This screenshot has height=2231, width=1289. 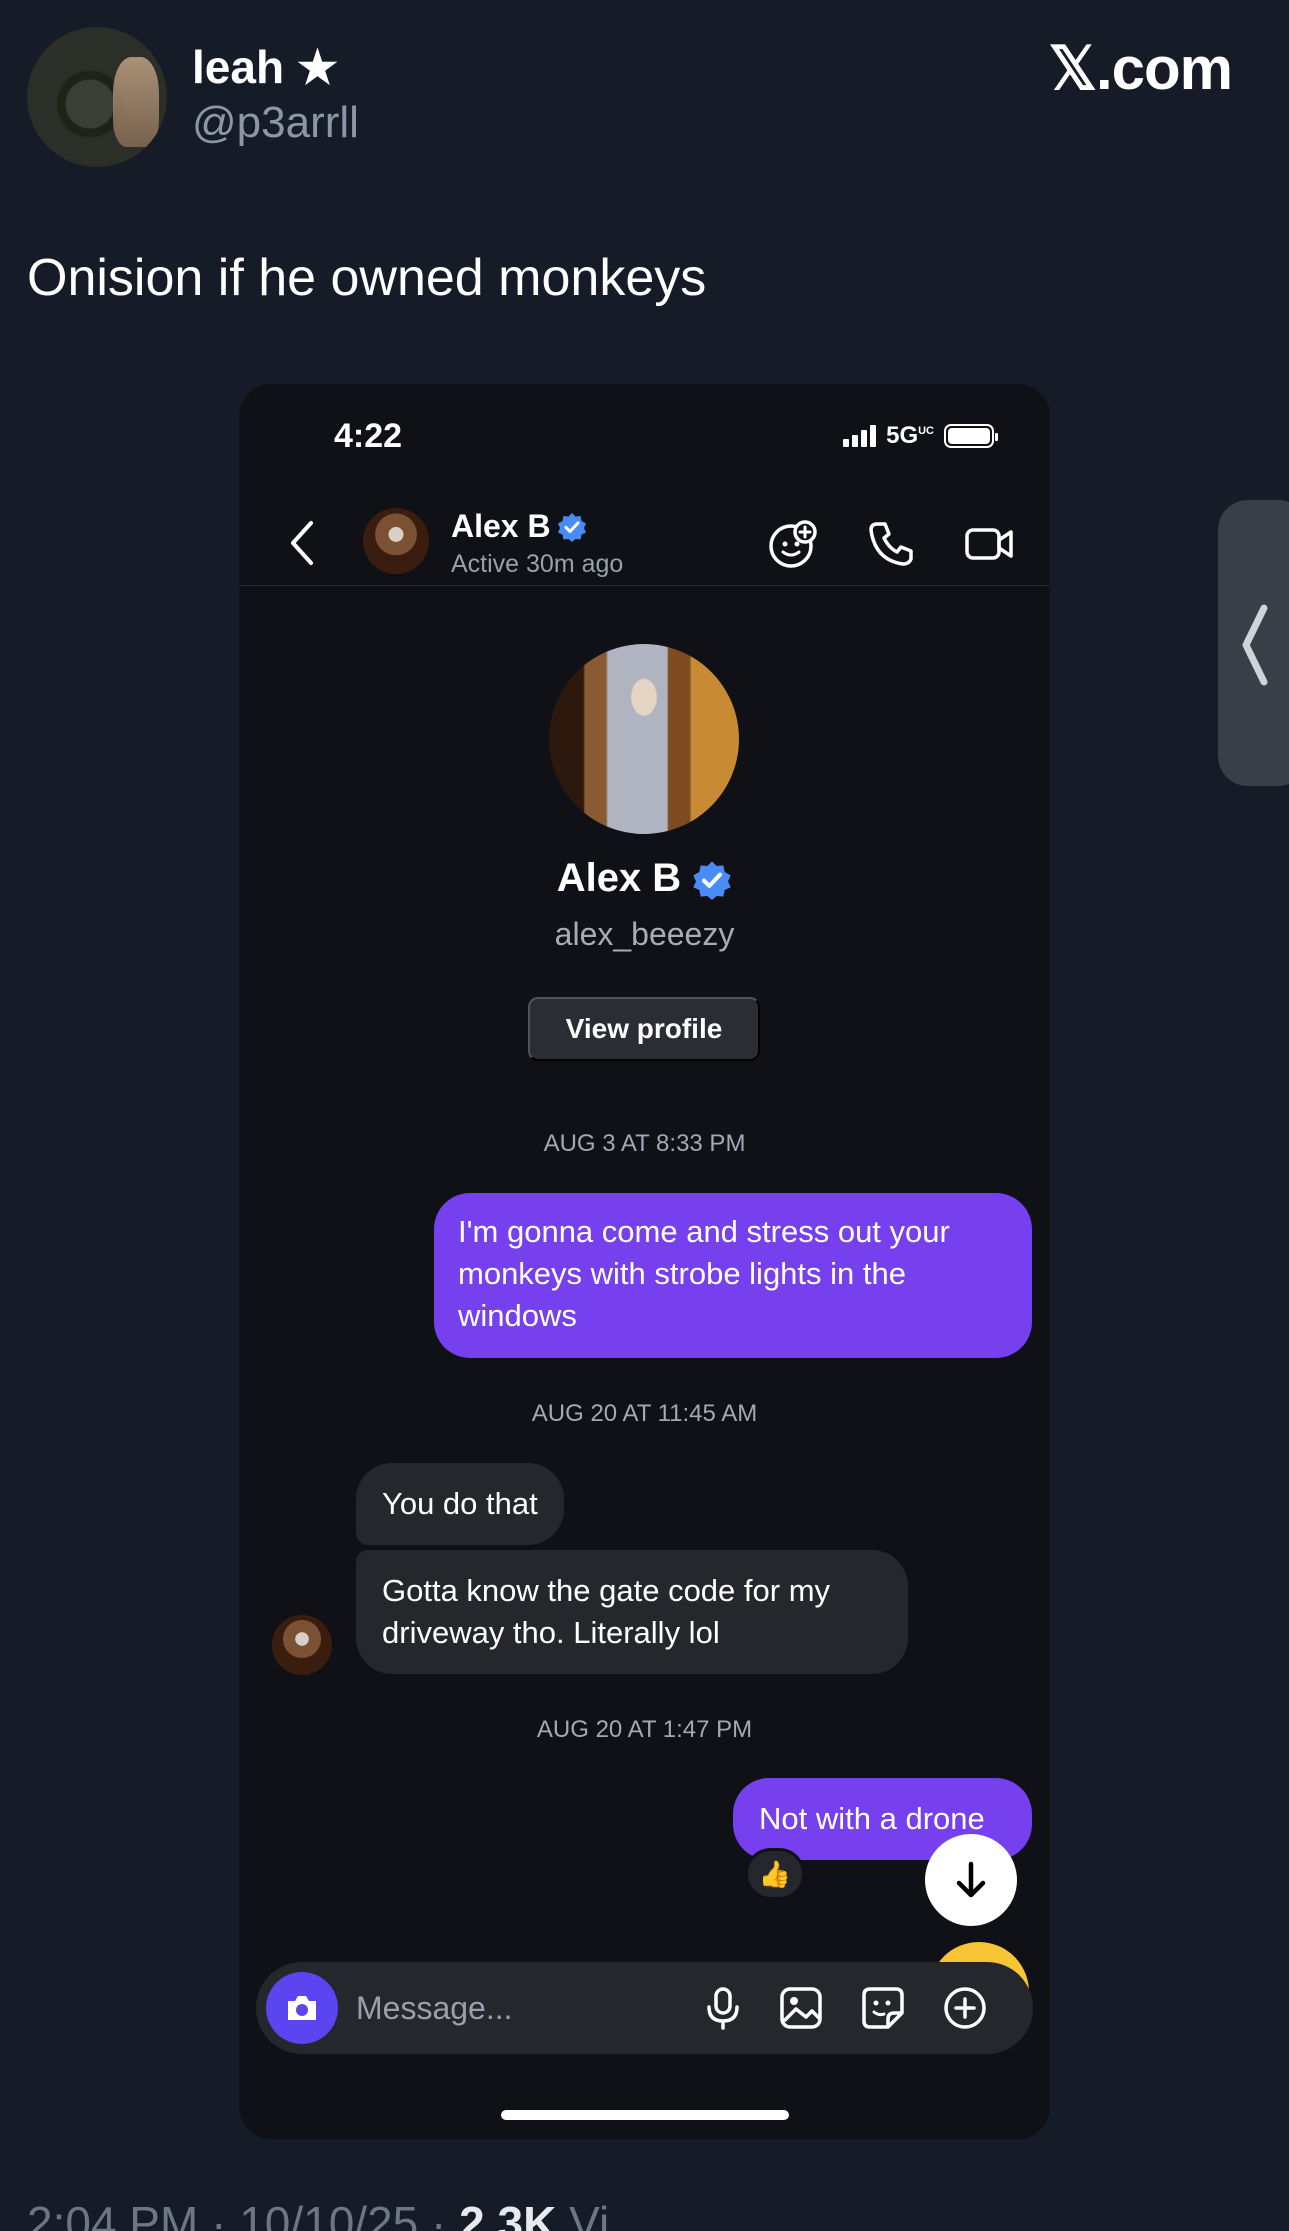 What do you see at coordinates (302, 1645) in the screenshot?
I see `sender-avatar` at bounding box center [302, 1645].